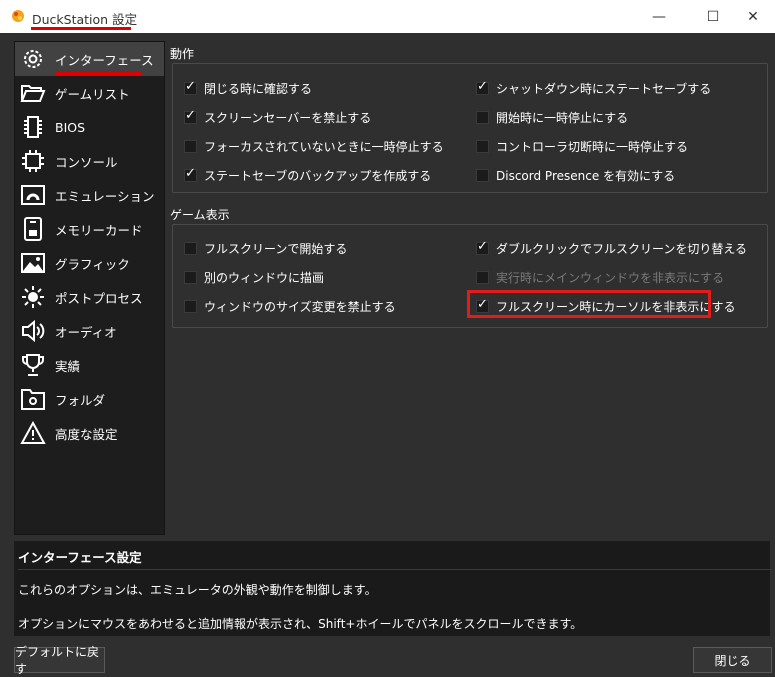 The image size is (775, 677). Describe the element at coordinates (33, 93) in the screenshot. I see `folder-open-icon` at that location.